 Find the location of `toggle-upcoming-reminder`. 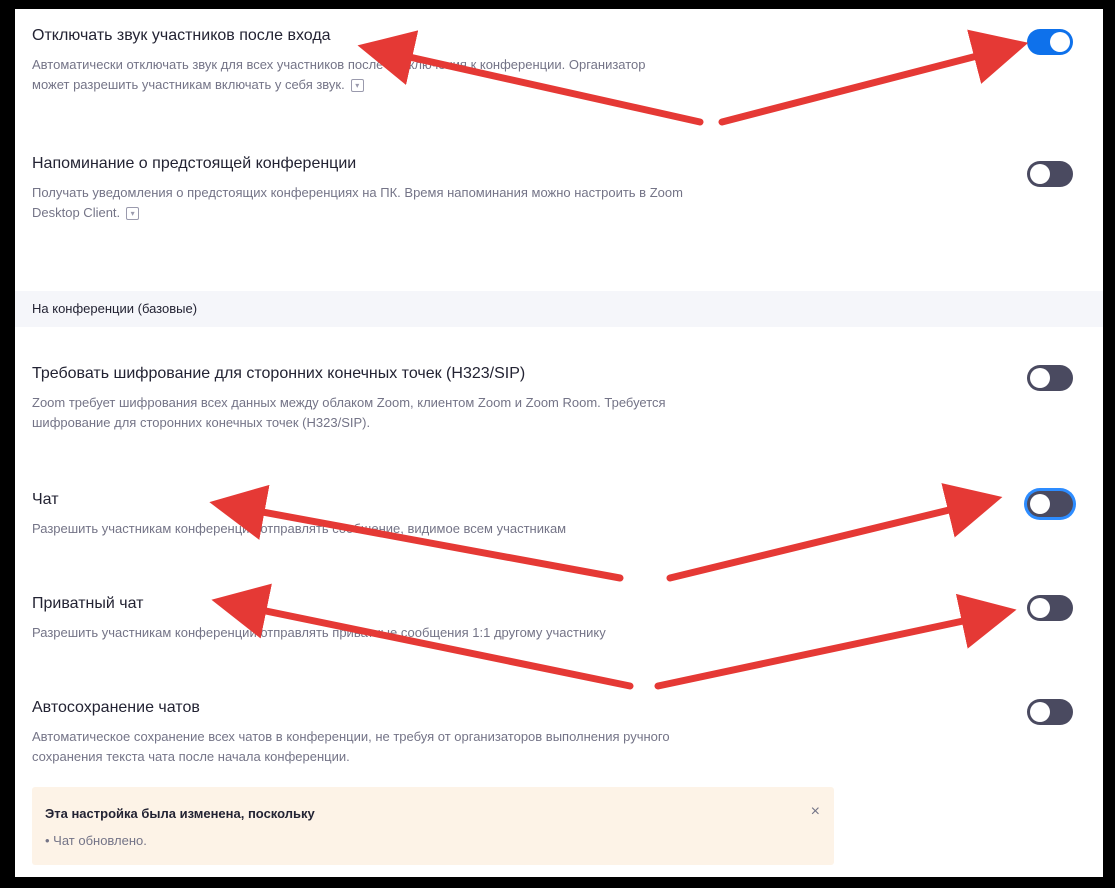

toggle-upcoming-reminder is located at coordinates (1050, 174).